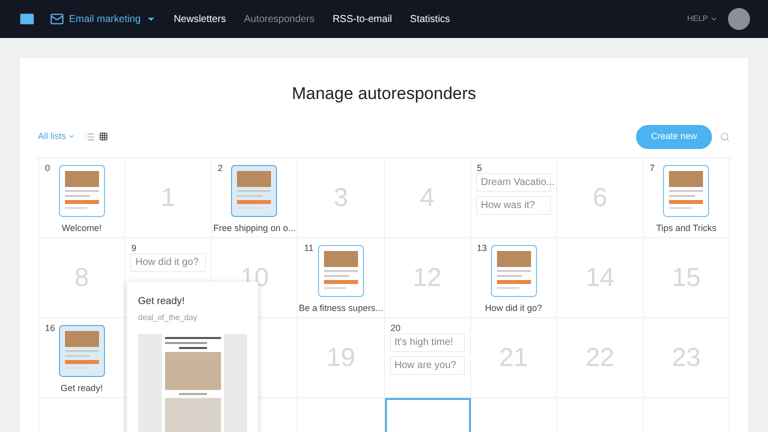  What do you see at coordinates (309, 248) in the screenshot?
I see `day-label: 11` at bounding box center [309, 248].